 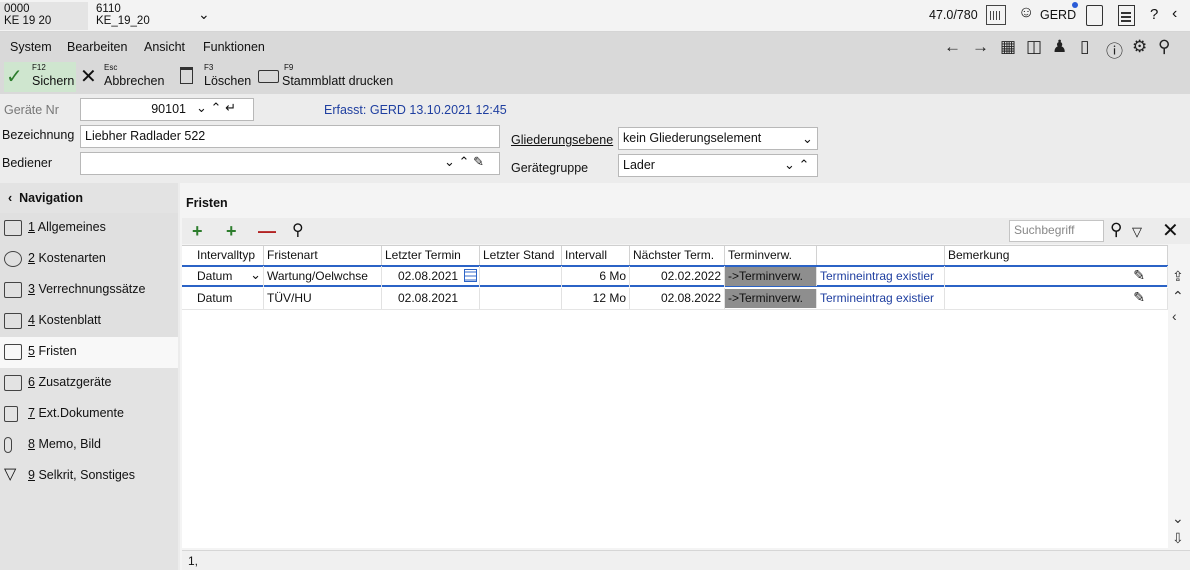 I want to click on remove-row-icon: —, so click(x=267, y=231).